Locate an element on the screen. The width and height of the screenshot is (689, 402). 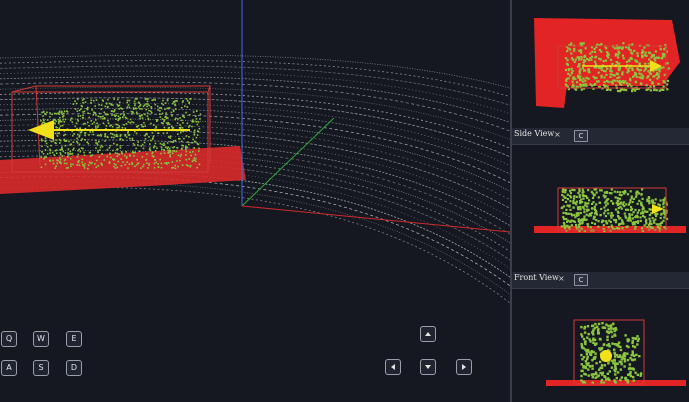
key-a-button: A is located at coordinates (9, 368).